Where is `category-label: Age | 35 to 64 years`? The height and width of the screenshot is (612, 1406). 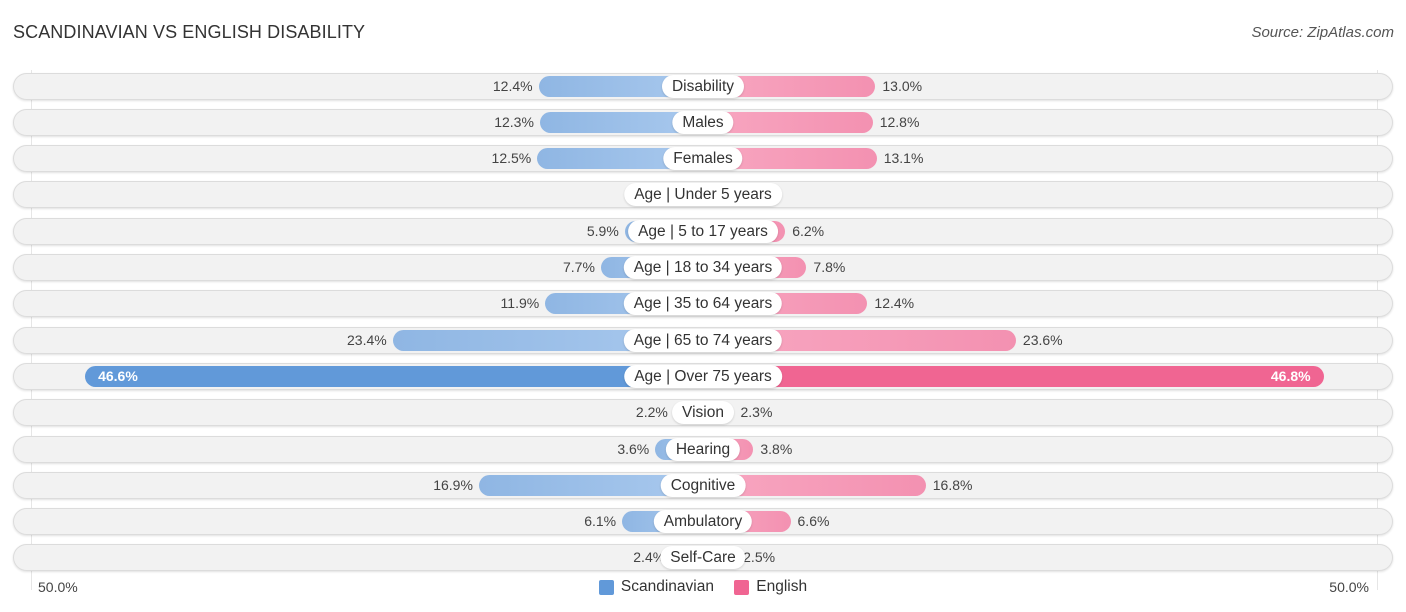
category-label: Age | 35 to 64 years is located at coordinates (703, 304).